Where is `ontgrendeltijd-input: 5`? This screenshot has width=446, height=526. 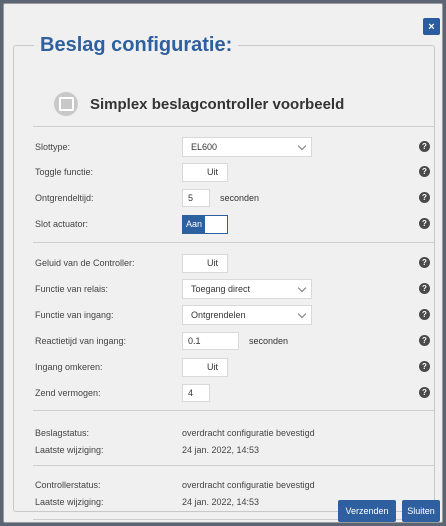
ontgrendeltijd-input: 5 is located at coordinates (196, 198).